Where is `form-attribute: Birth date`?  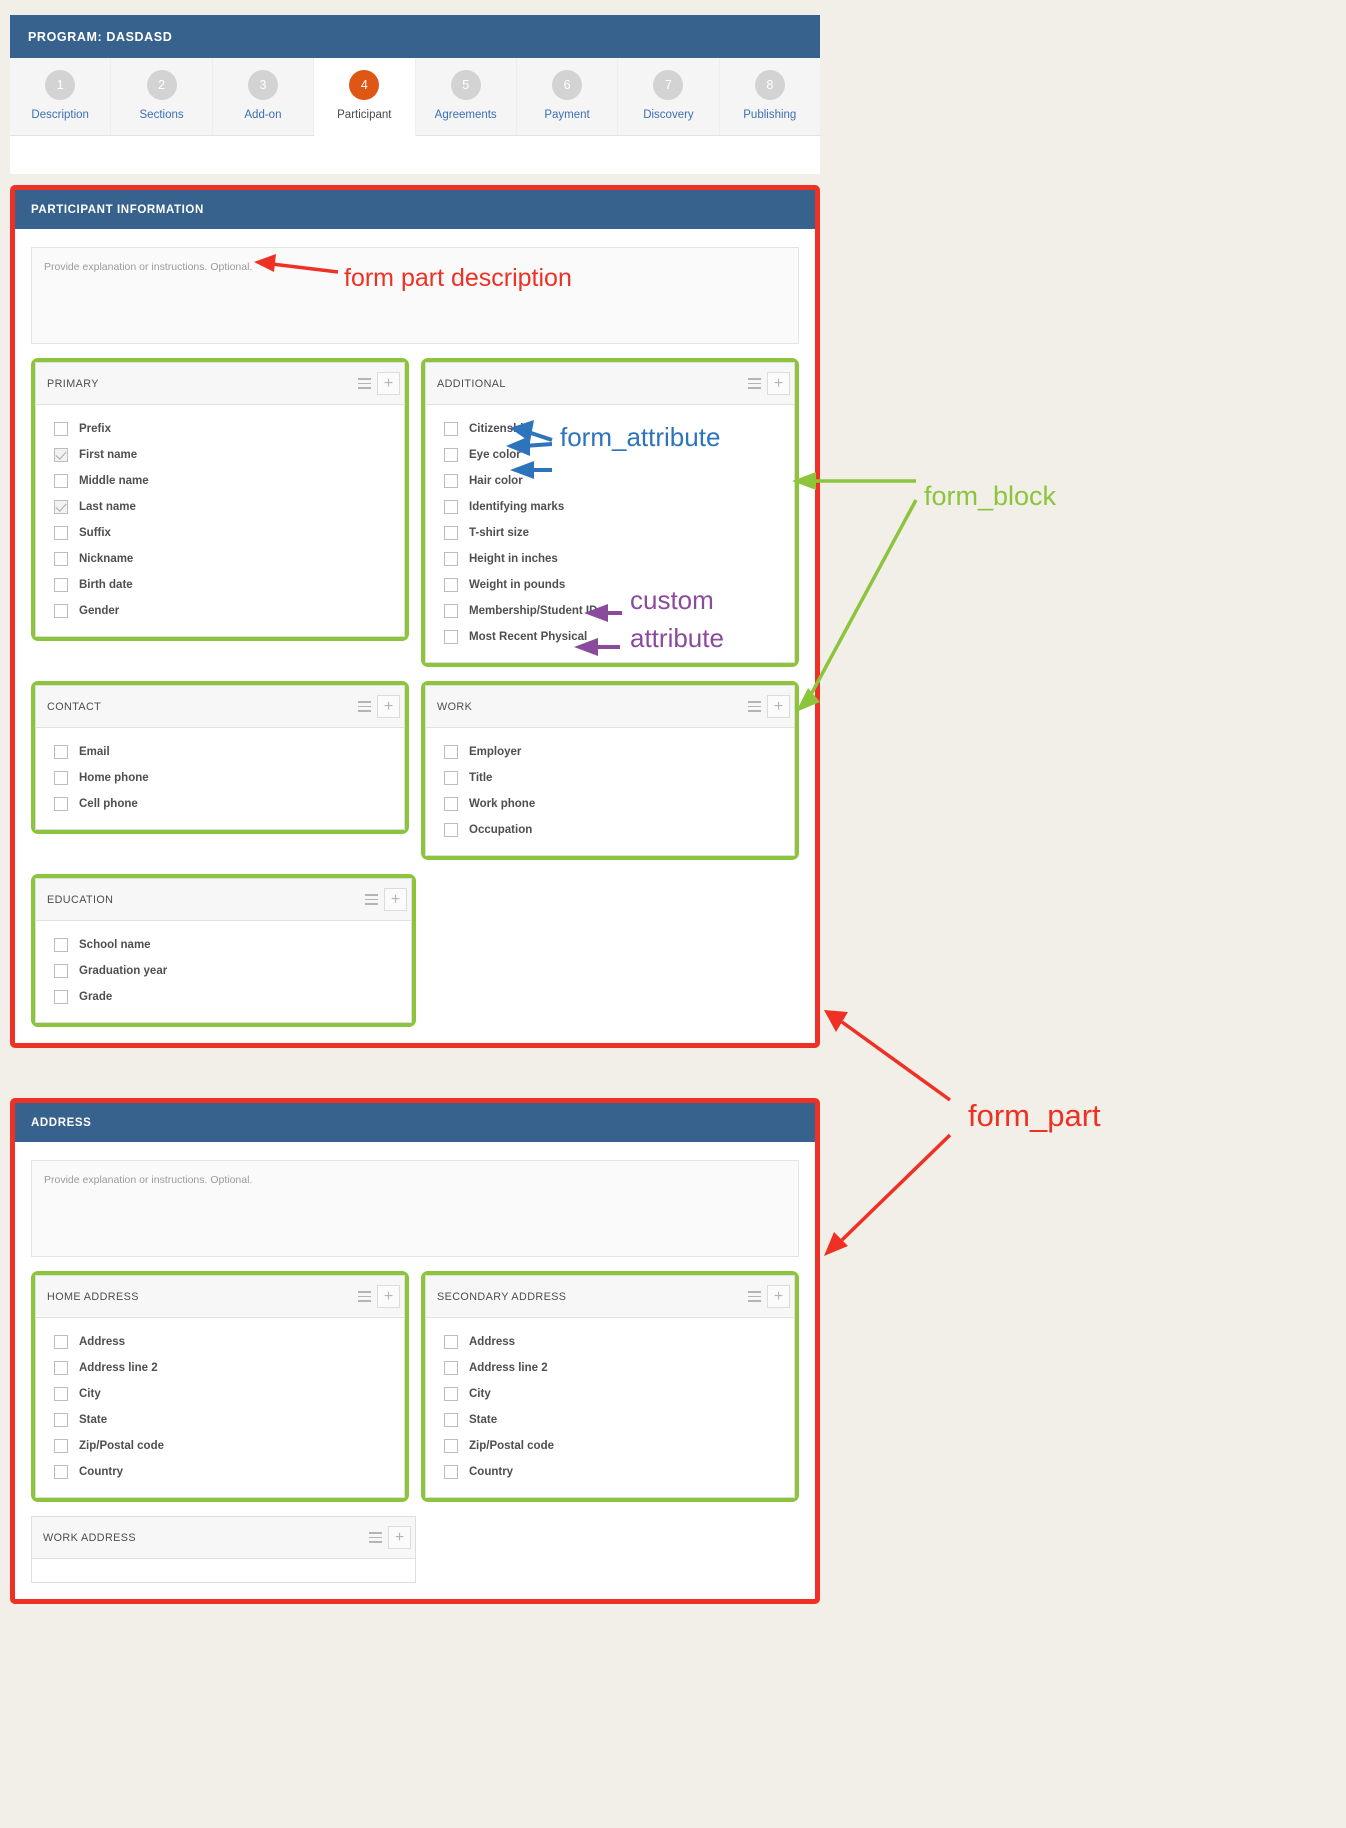
form-attribute: Birth date is located at coordinates (220, 585).